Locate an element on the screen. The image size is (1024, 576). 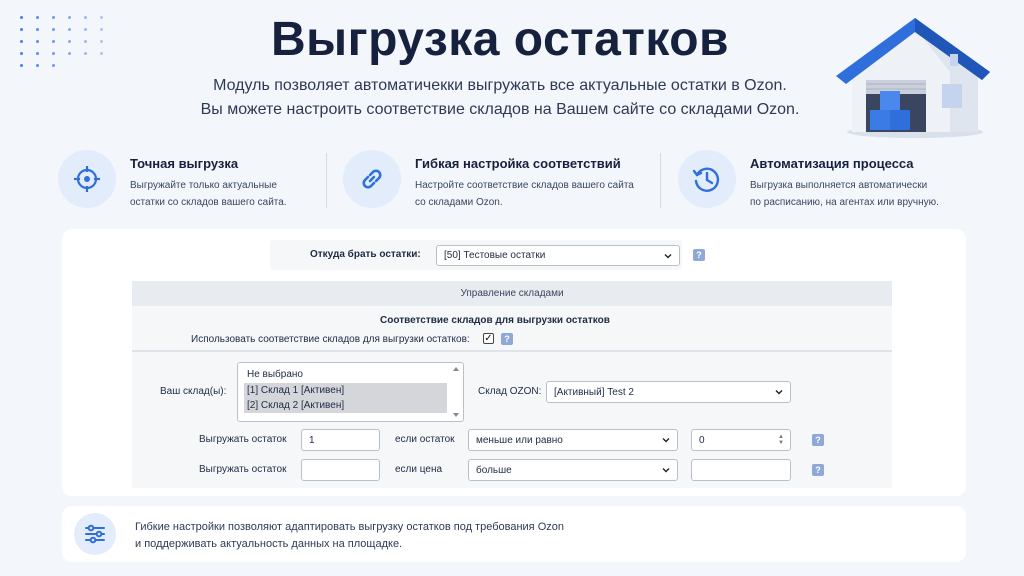
rule2-condition-label: если цена is located at coordinates (419, 469).